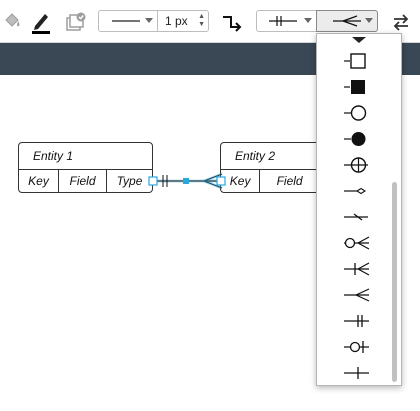 The image size is (420, 411). What do you see at coordinates (85, 156) in the screenshot?
I see `entity-title: Entity 1` at bounding box center [85, 156].